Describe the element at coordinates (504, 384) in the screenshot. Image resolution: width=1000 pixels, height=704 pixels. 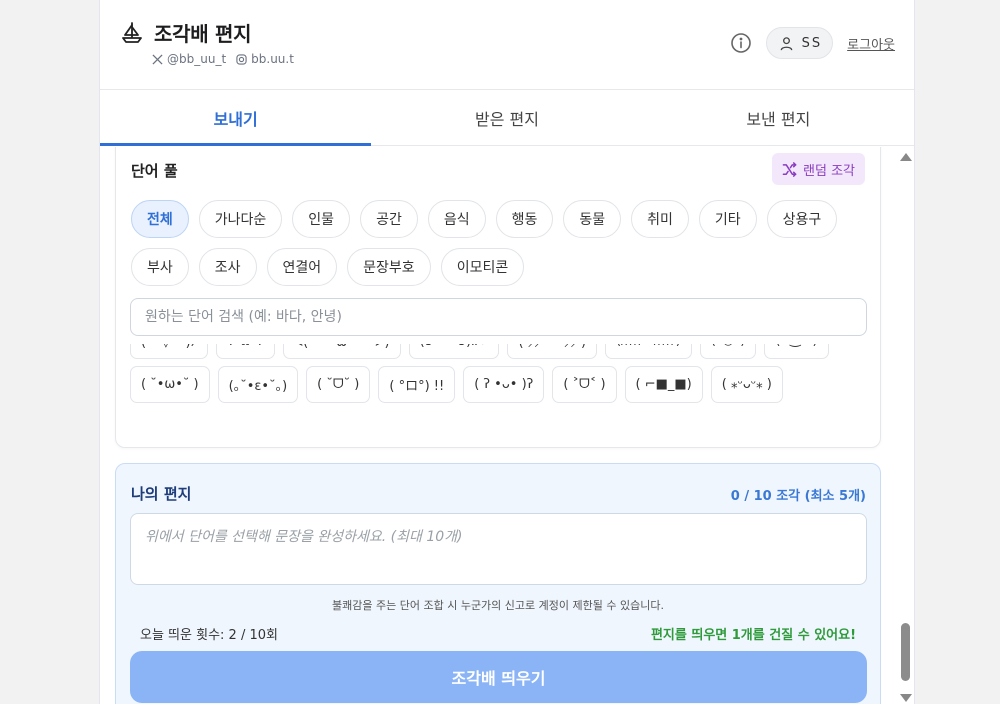
I see `emoticon-chip: ( ʔ •ᴗ• )ʔ` at that location.